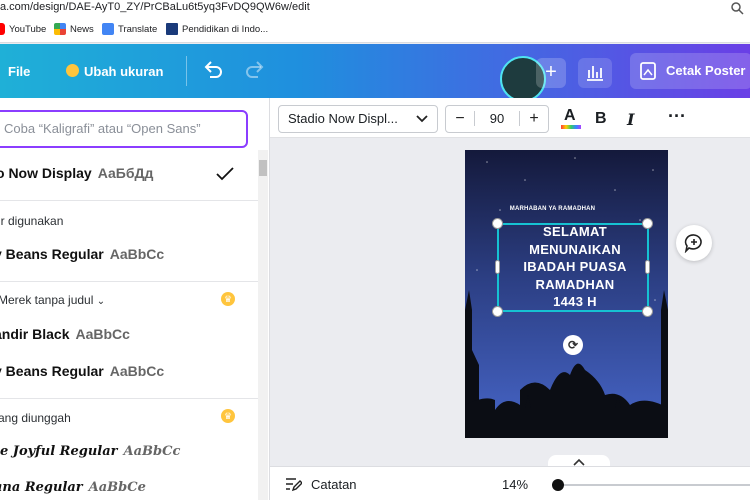 The height and width of the screenshot is (500, 750). I want to click on color-bar, so click(571, 127).